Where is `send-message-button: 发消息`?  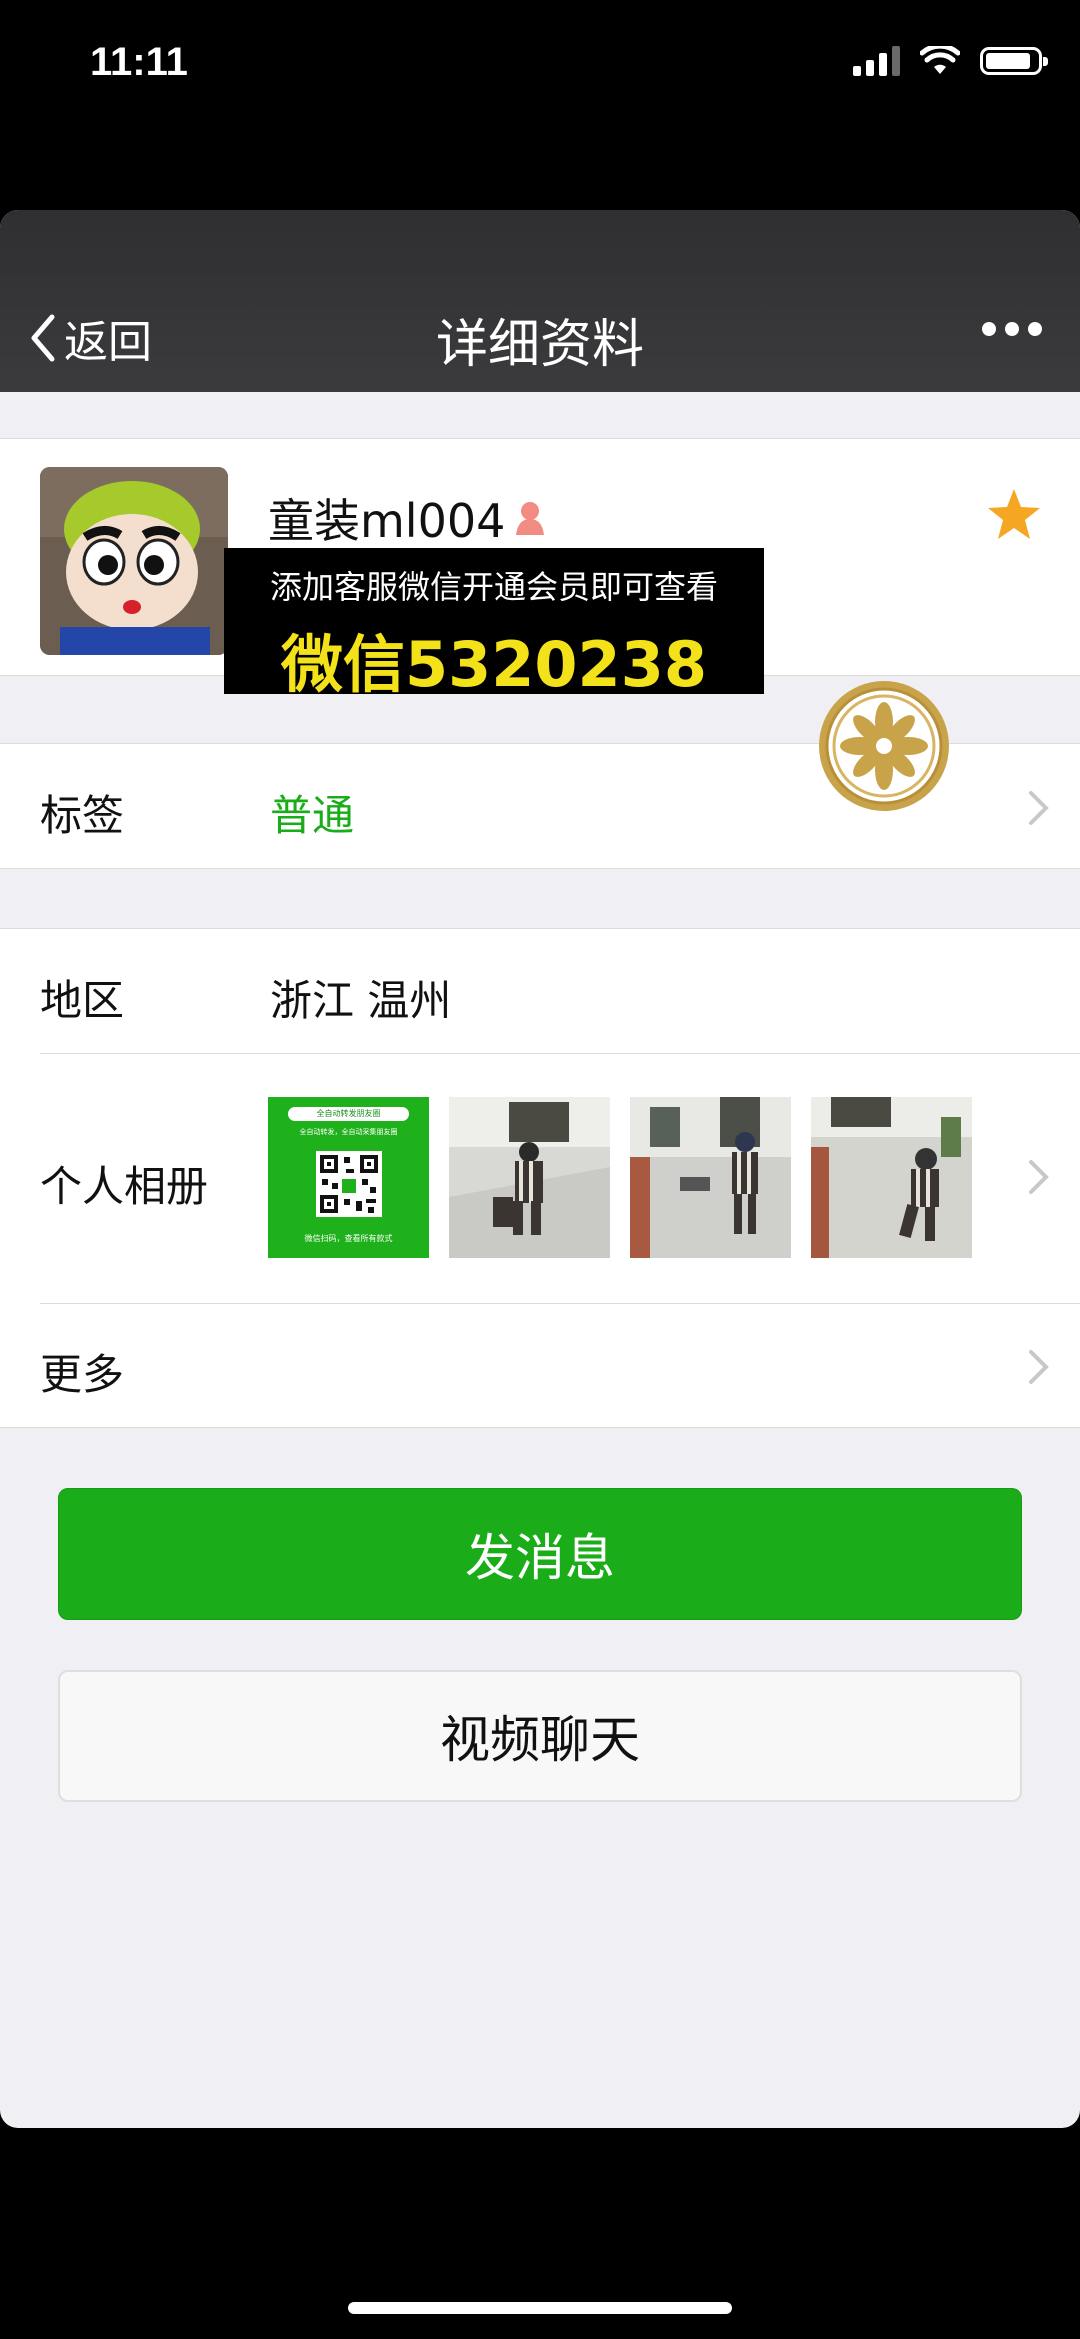 send-message-button: 发消息 is located at coordinates (540, 1554).